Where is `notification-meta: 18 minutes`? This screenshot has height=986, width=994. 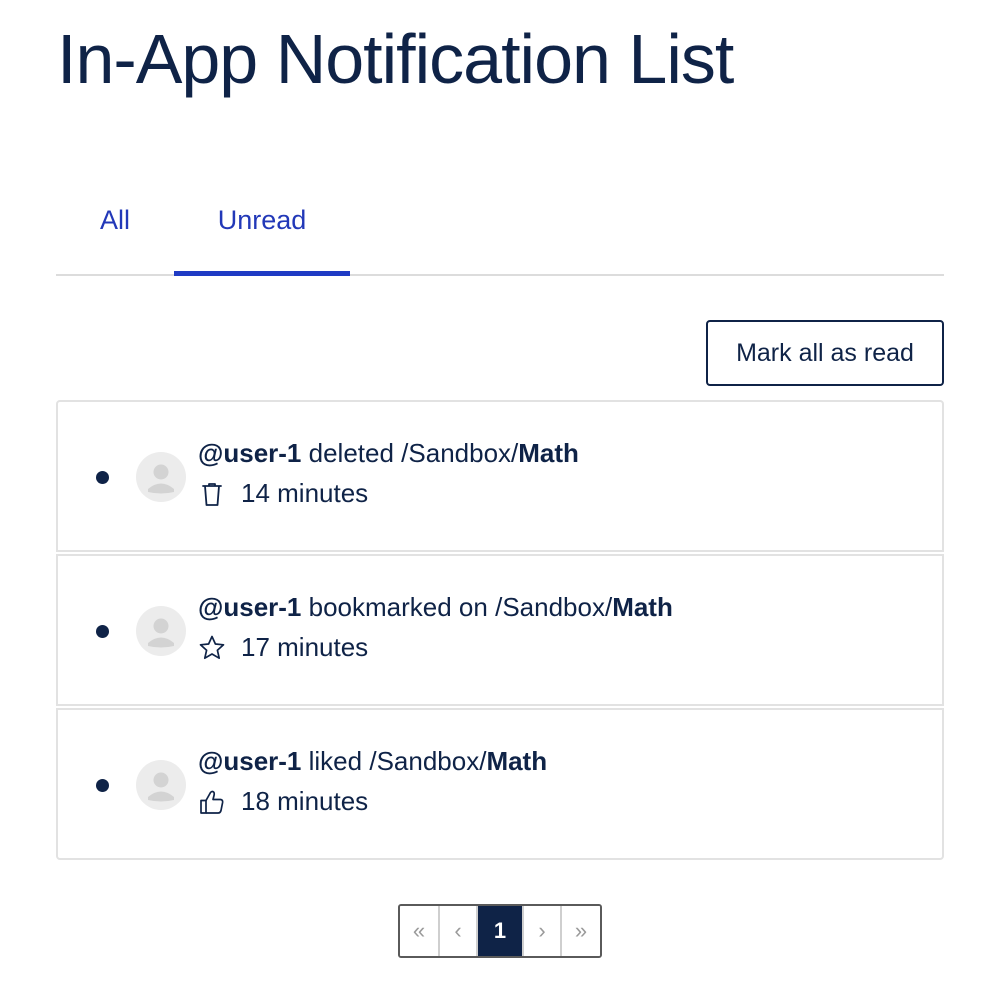
notification-meta: 18 minutes is located at coordinates (283, 801).